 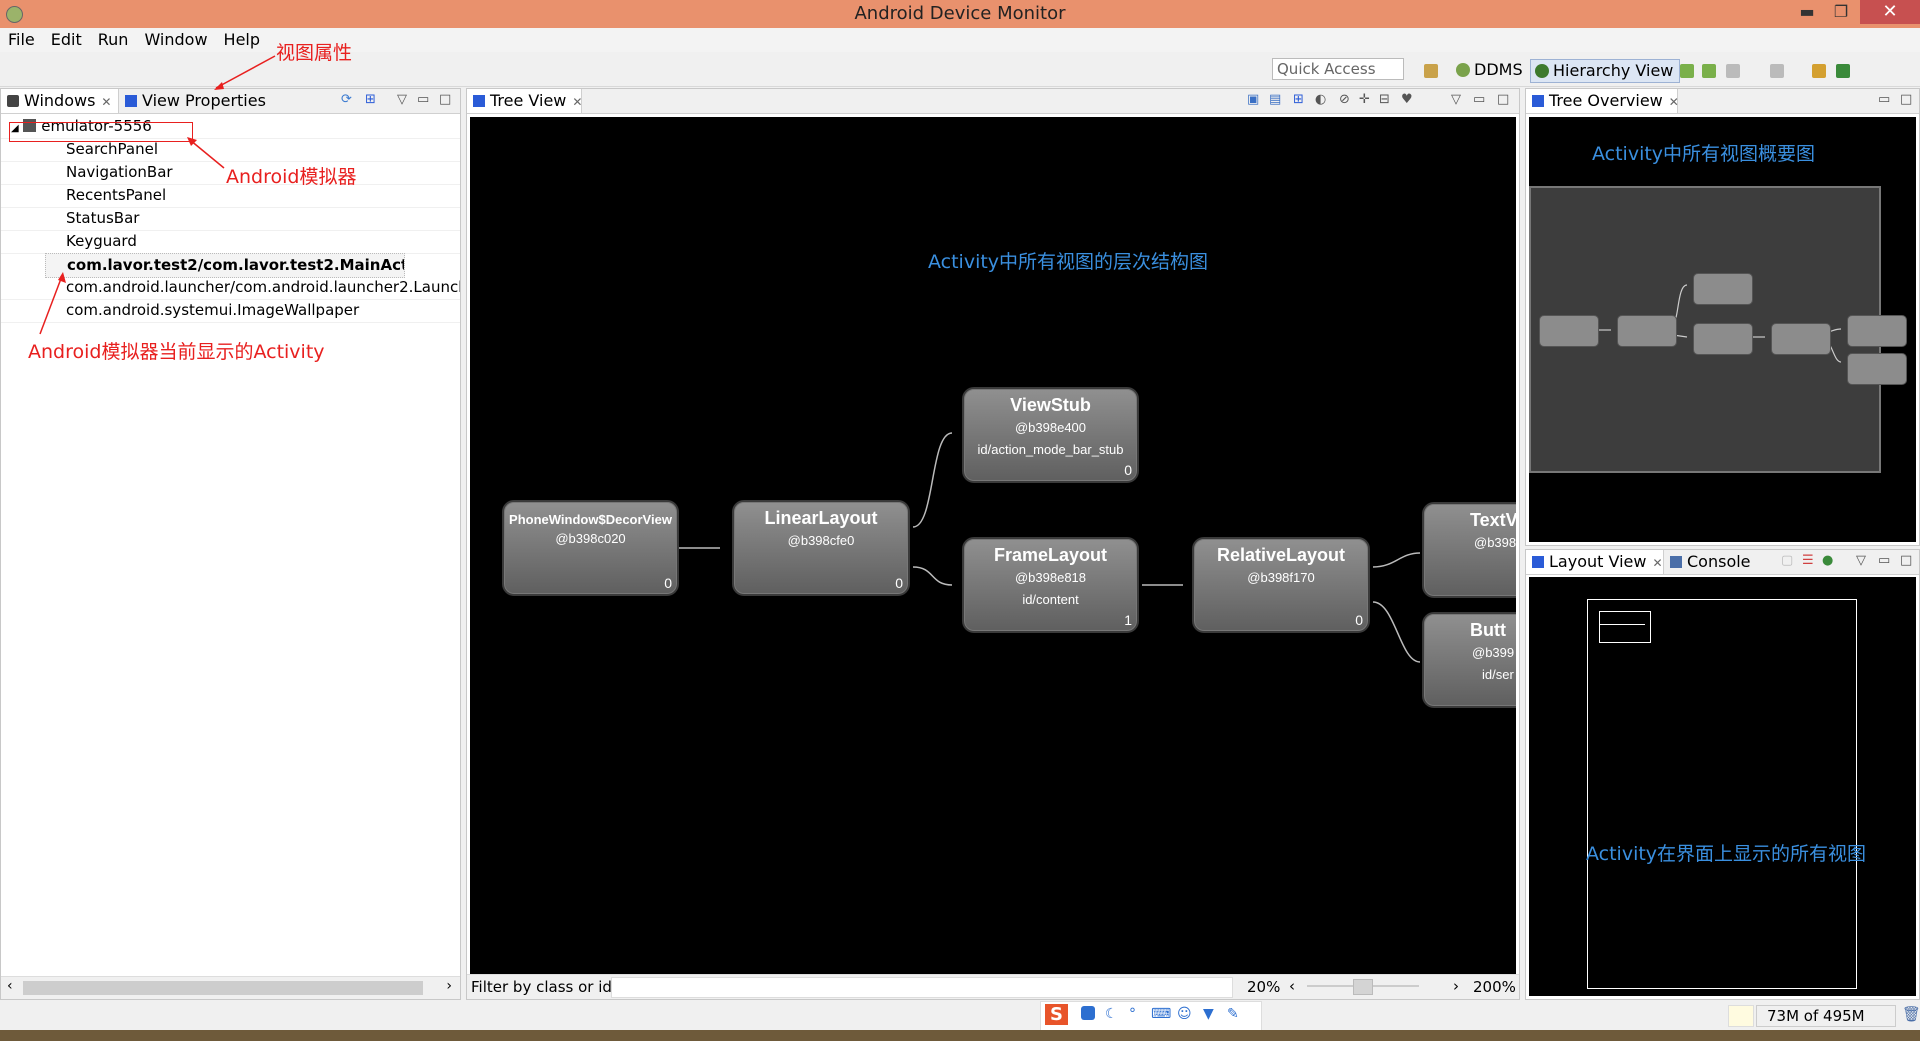 What do you see at coordinates (1469, 660) in the screenshot?
I see `tree-node: Butt @b399 id/ser` at bounding box center [1469, 660].